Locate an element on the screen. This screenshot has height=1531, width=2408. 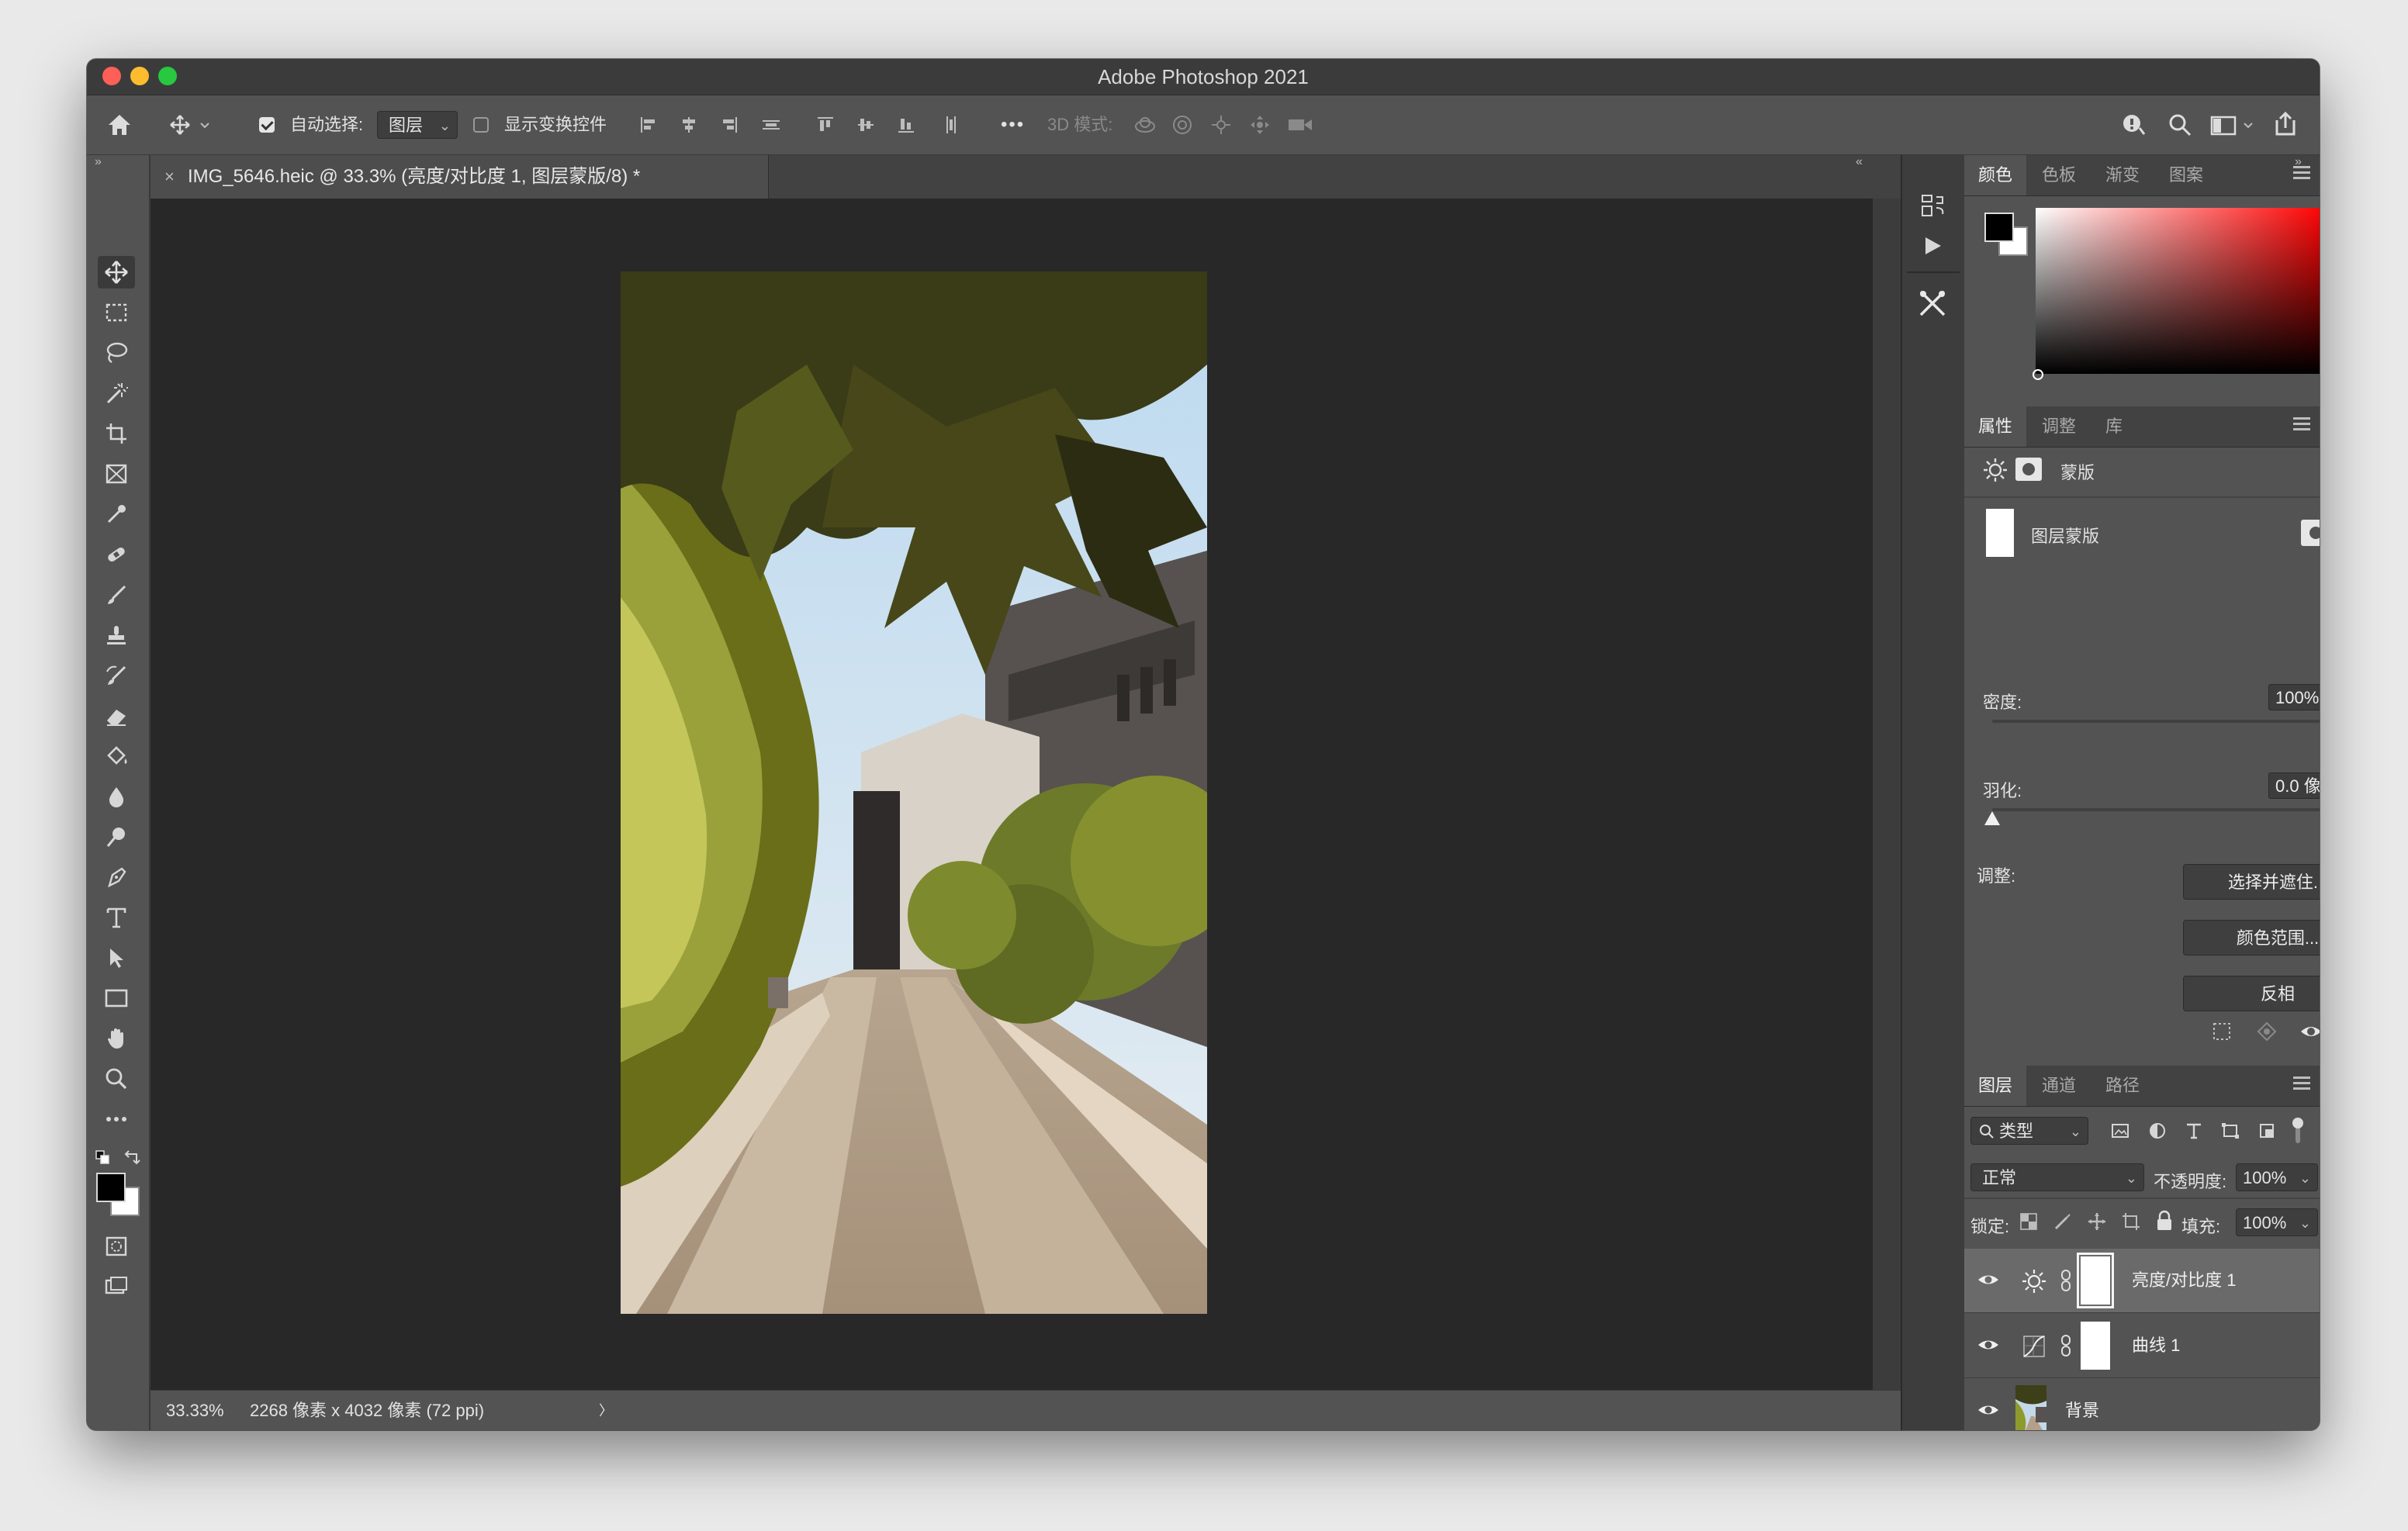
add-pixel-mask-icon is located at coordinates (2310, 533).